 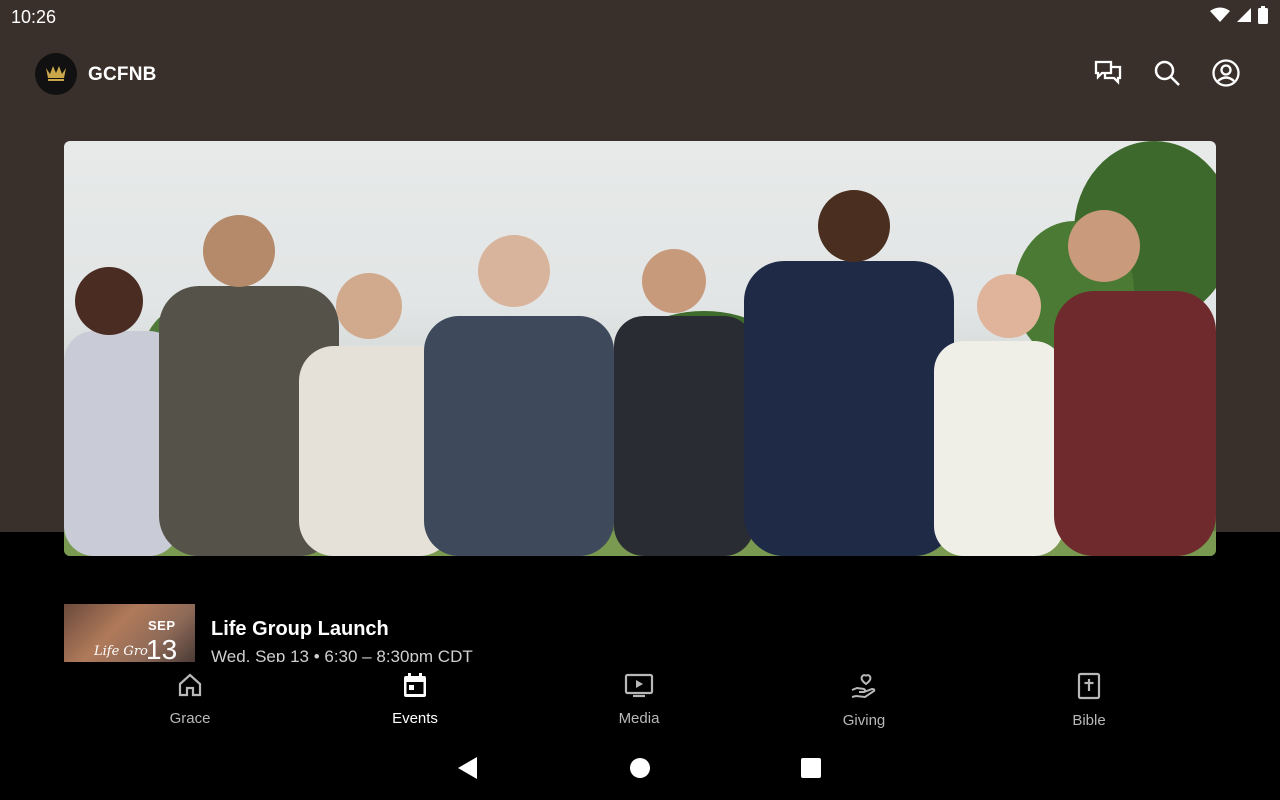 I want to click on recents-square-icon, so click(x=811, y=770).